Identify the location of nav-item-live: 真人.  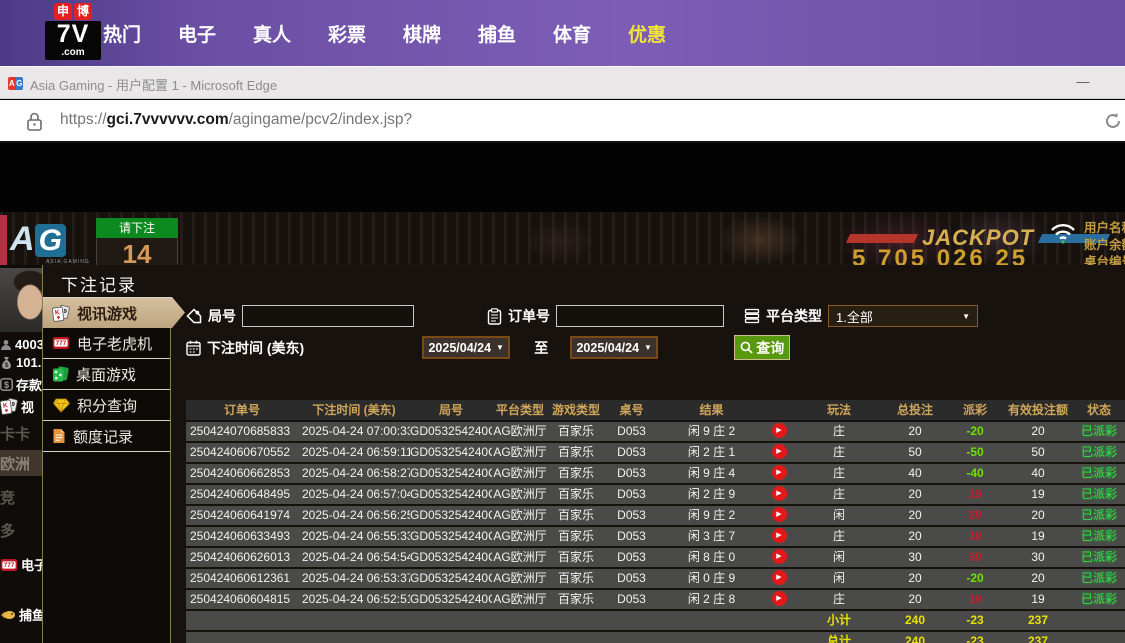
(272, 33).